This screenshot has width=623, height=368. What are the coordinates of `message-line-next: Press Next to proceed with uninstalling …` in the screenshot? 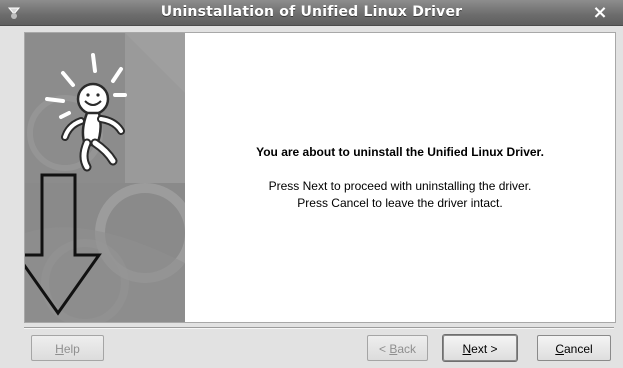 It's located at (400, 186).